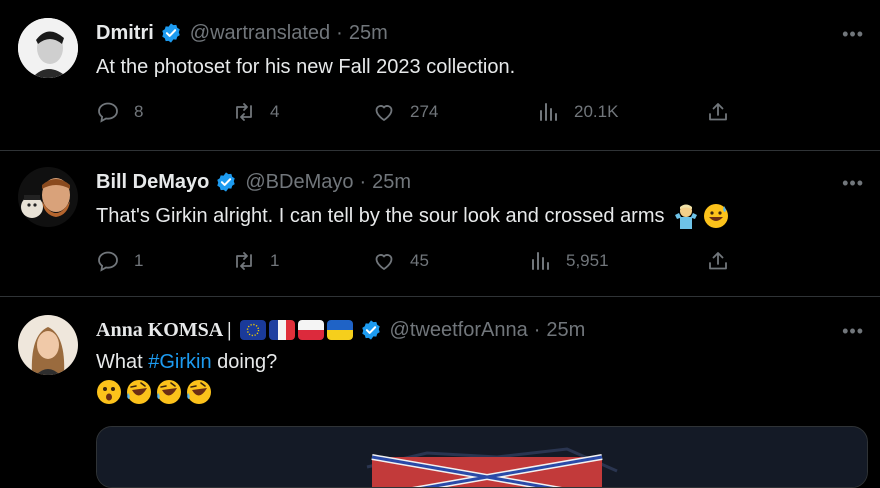 The width and height of the screenshot is (880, 488). Describe the element at coordinates (260, 33) in the screenshot. I see `author-handle: @wartranslated` at that location.